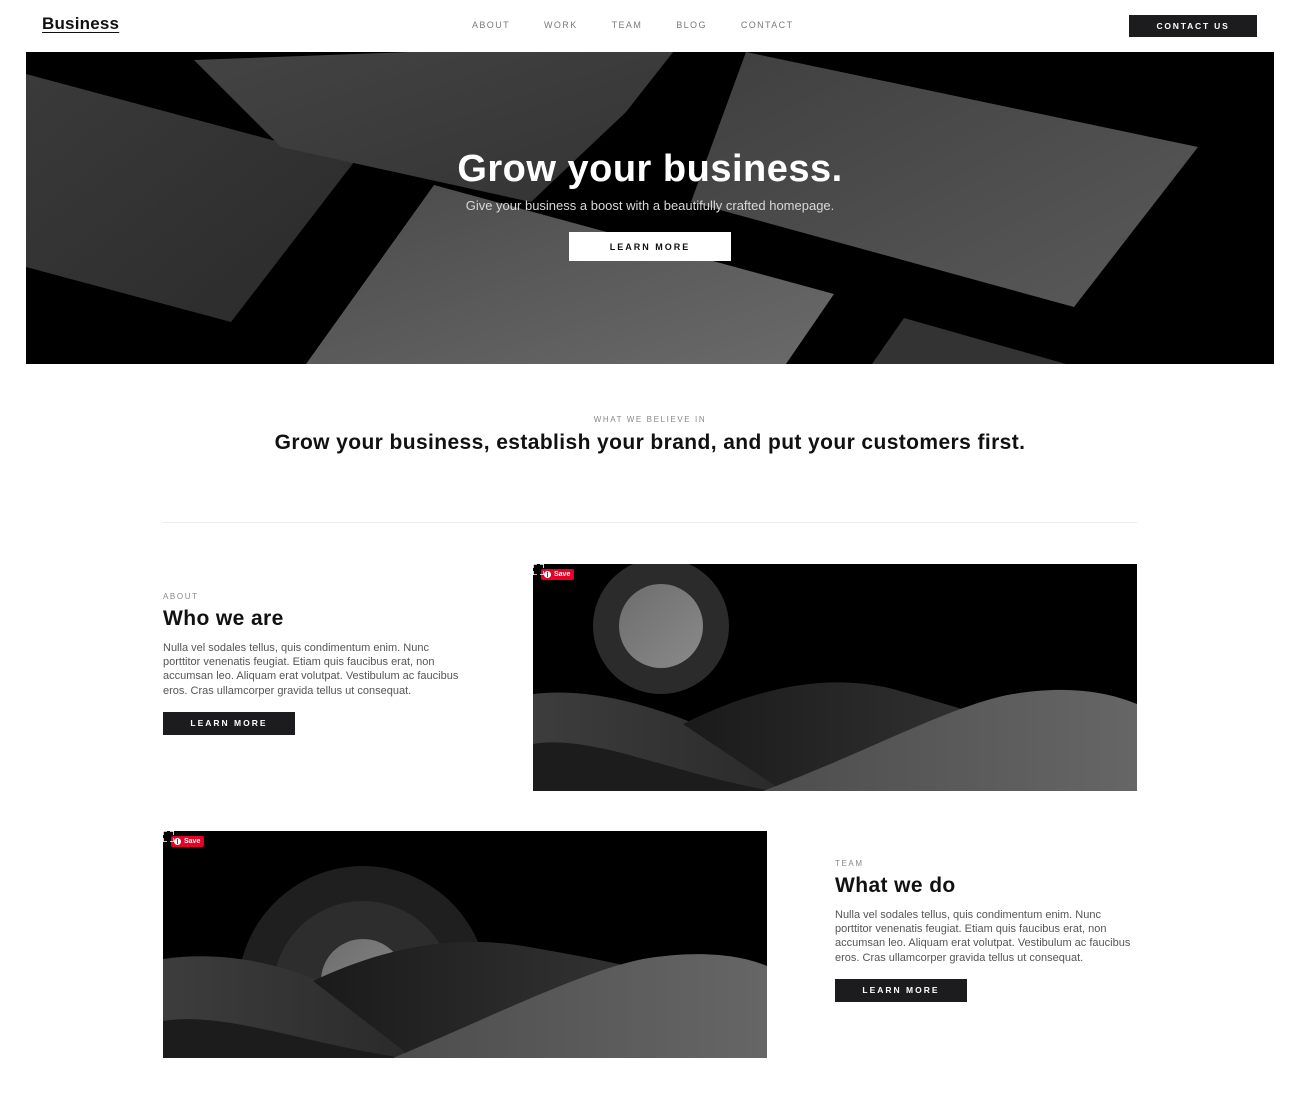 This screenshot has width=1300, height=1100. Describe the element at coordinates (849, 863) in the screenshot. I see `feature-eyebrow: TEAM` at that location.